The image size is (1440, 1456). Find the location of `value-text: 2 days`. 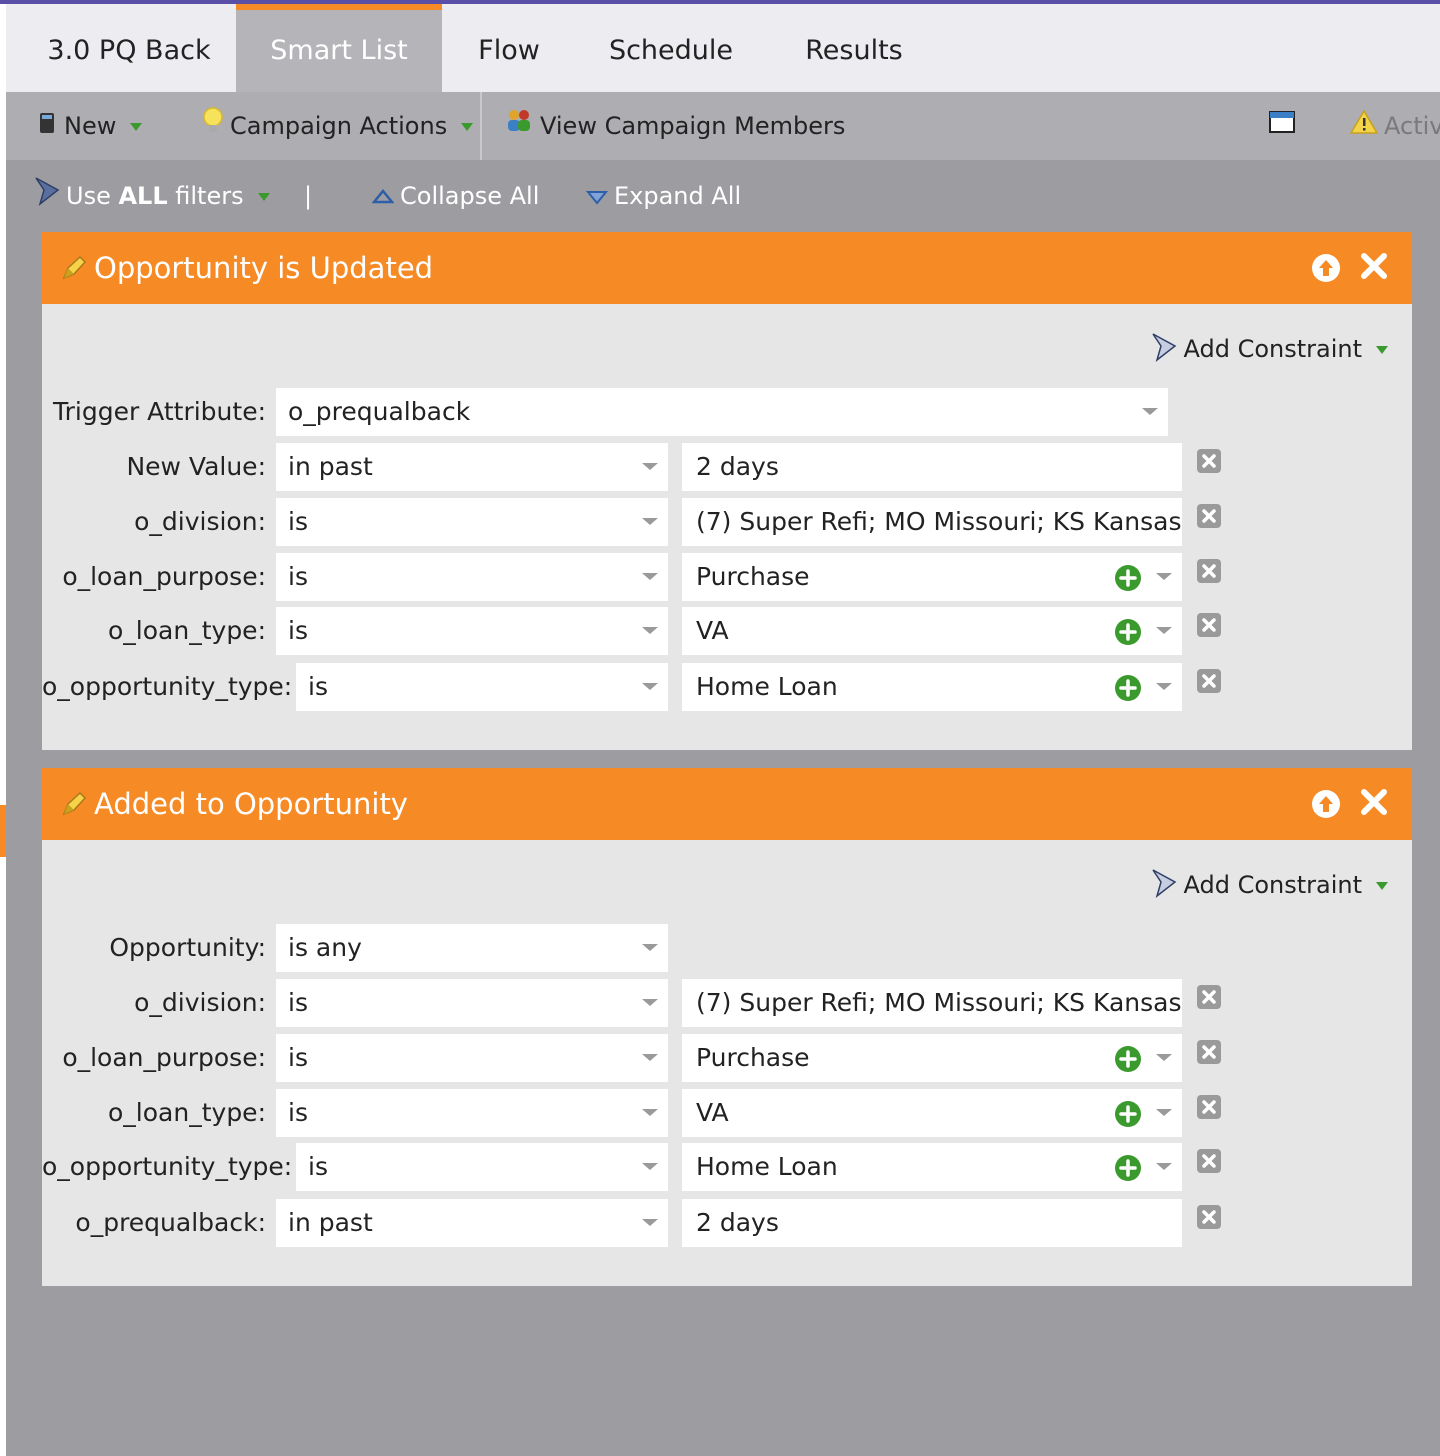

value-text: 2 days is located at coordinates (737, 1222).